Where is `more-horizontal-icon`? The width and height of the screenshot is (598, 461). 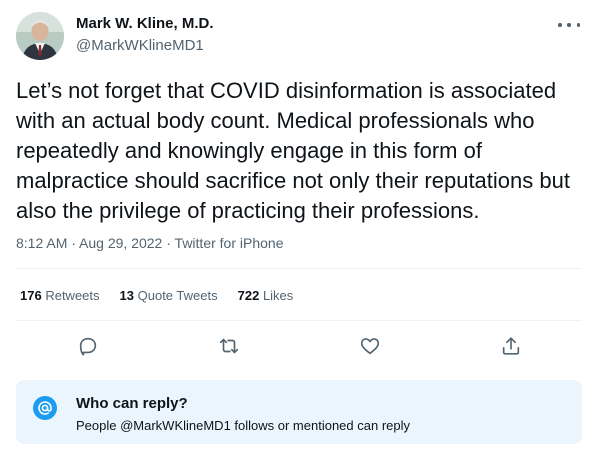 more-horizontal-icon is located at coordinates (569, 25).